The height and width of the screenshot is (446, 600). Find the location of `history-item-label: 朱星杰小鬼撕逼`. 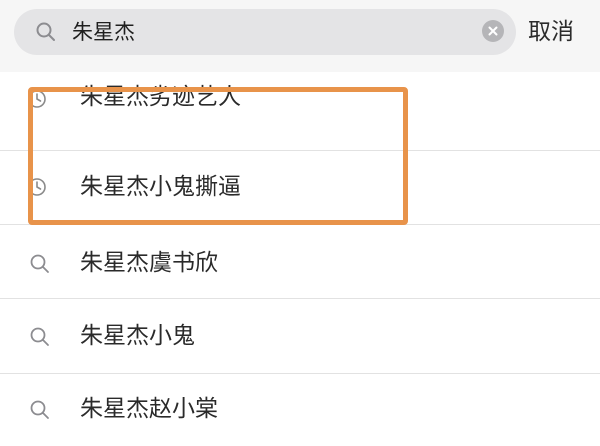

history-item-label: 朱星杰小鬼撕逼 is located at coordinates (160, 187).